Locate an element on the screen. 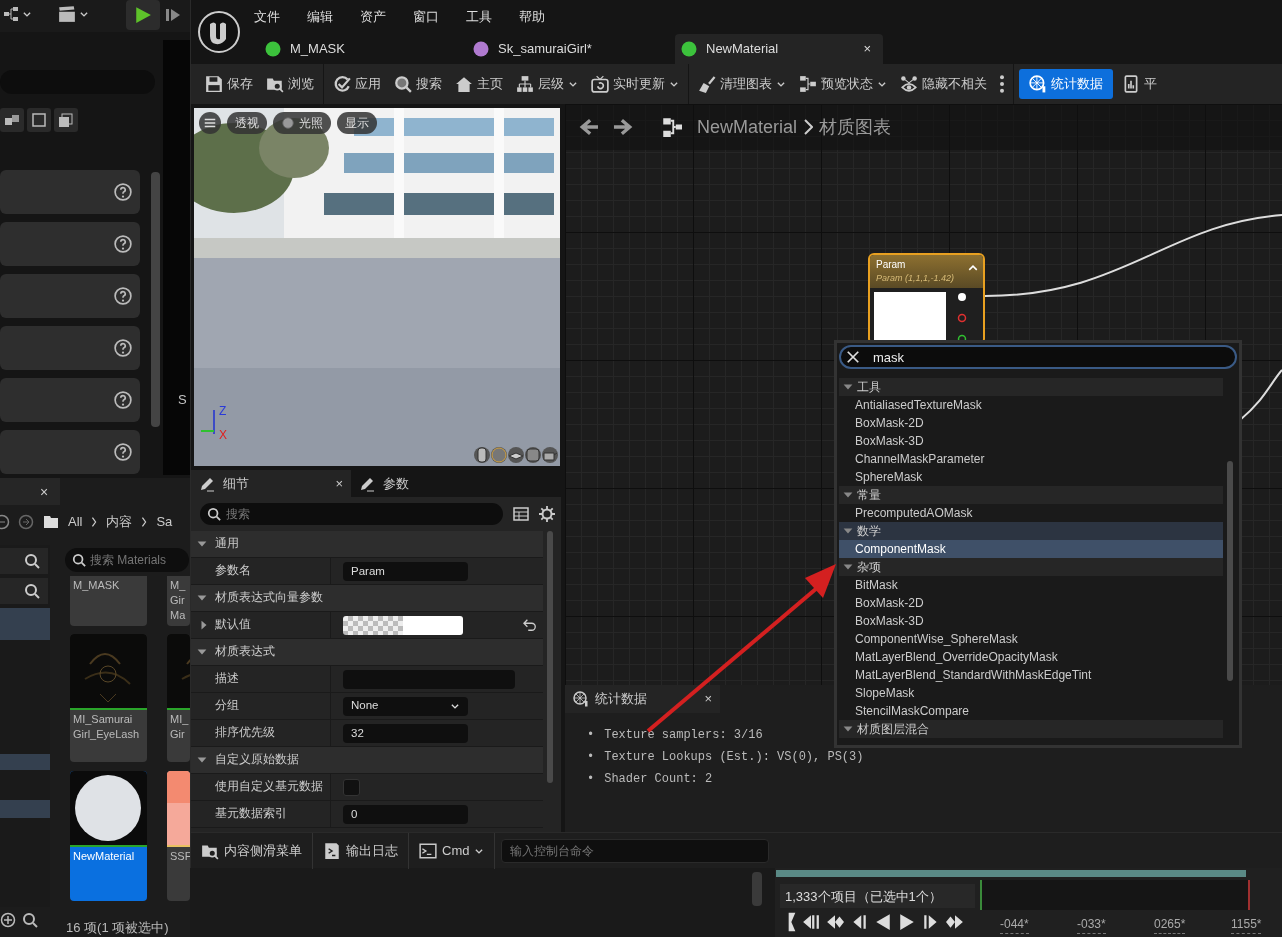 The width and height of the screenshot is (1282, 937). menu-item: 文件 is located at coordinates (280, 17).